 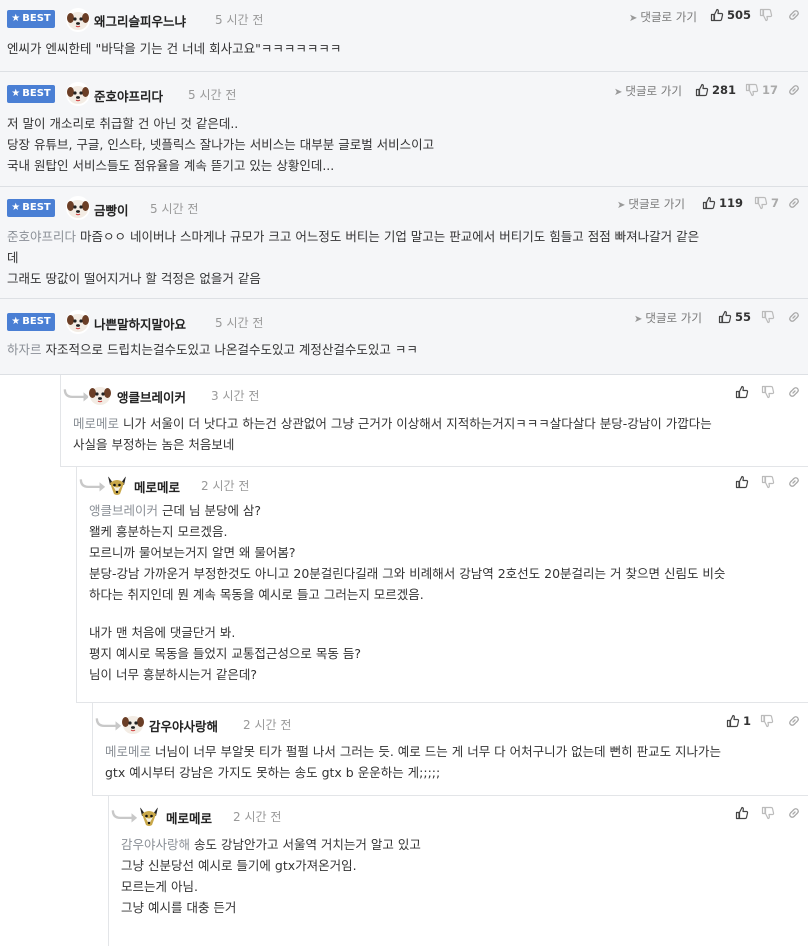 What do you see at coordinates (24, 349) in the screenshot?
I see `mentioned-user: 하자르` at bounding box center [24, 349].